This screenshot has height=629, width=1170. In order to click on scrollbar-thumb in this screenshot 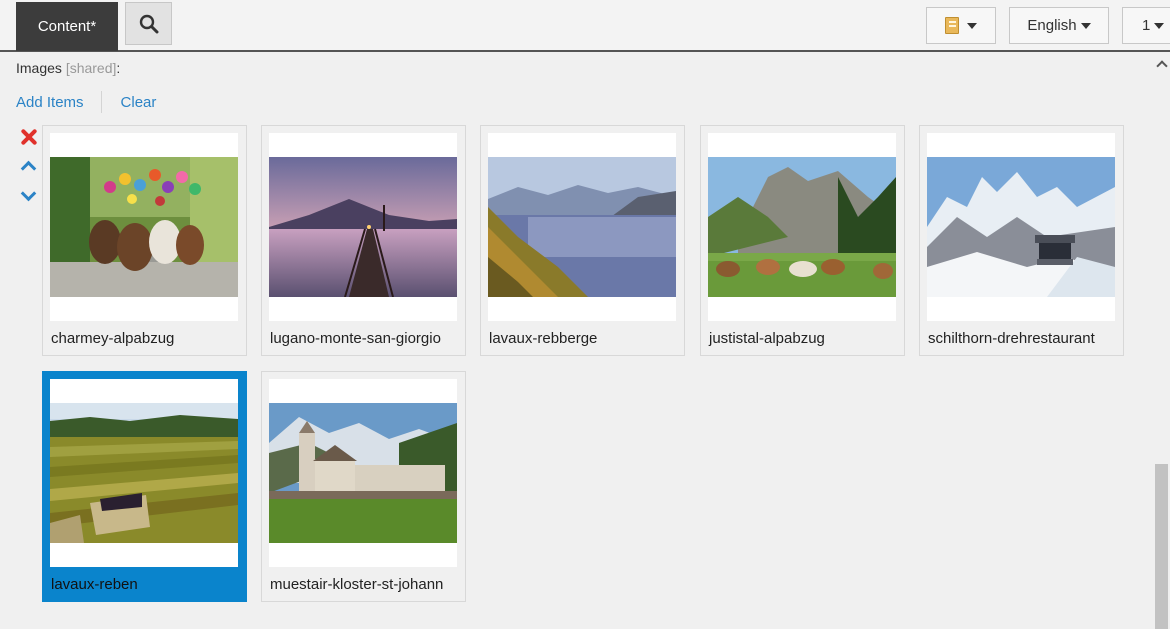, I will do `click(1161, 546)`.